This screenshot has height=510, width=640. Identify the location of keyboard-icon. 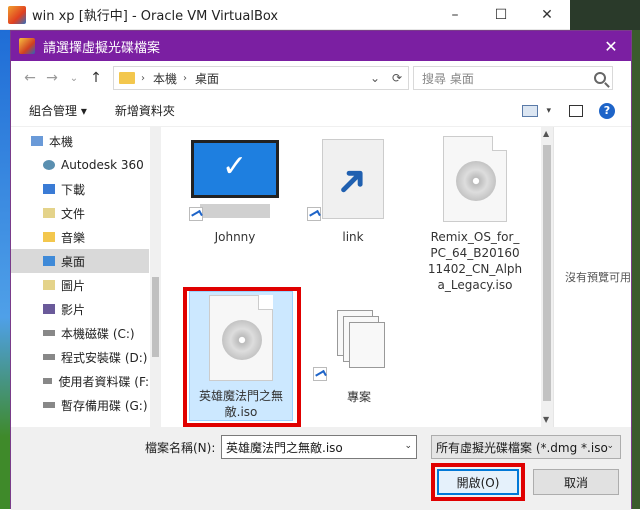
(235, 211).